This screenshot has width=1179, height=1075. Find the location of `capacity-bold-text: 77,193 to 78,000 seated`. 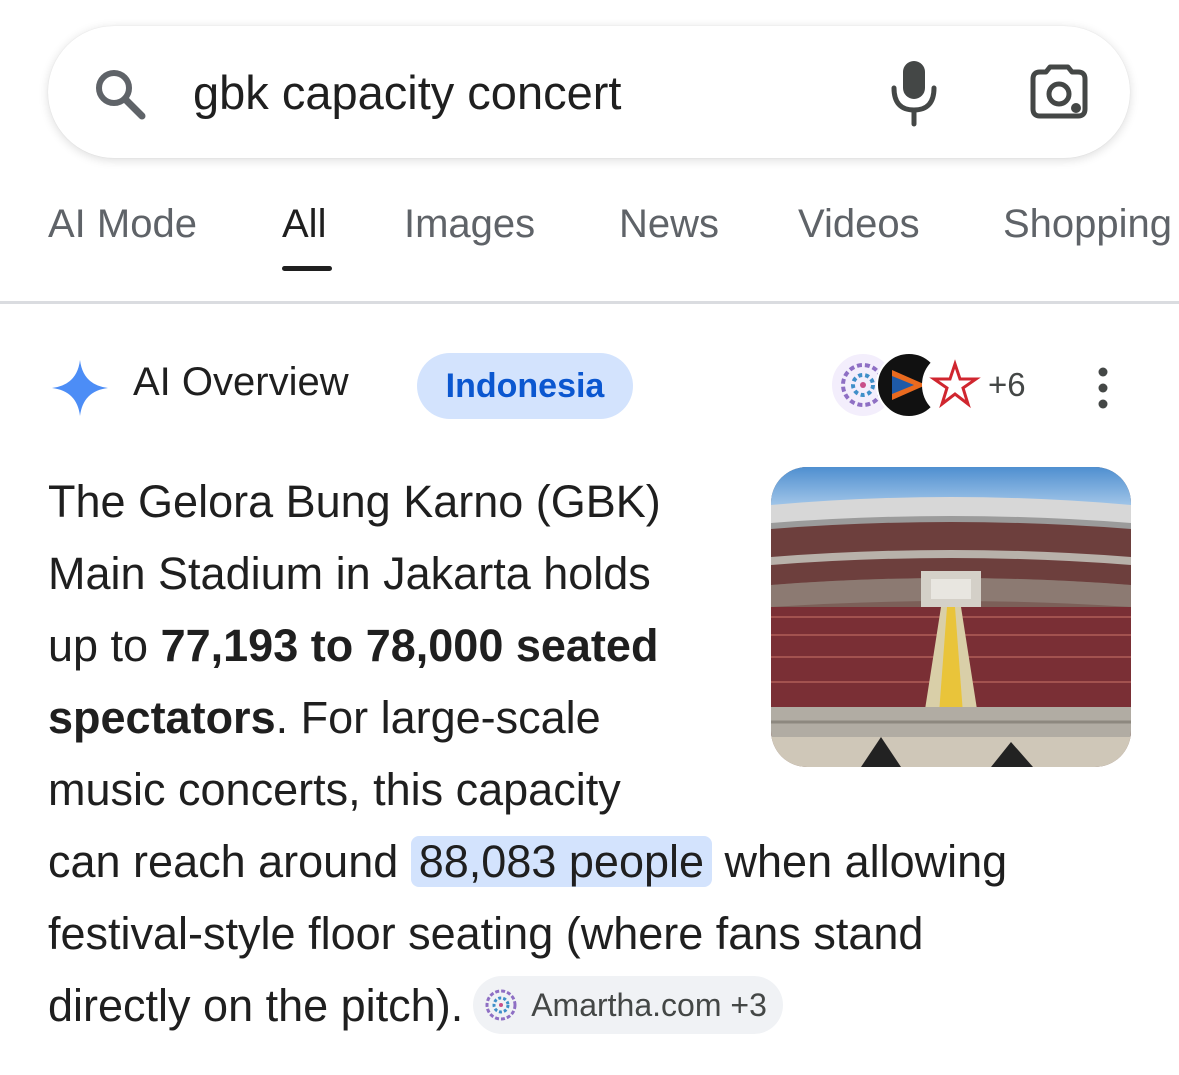

capacity-bold-text: 77,193 to 78,000 seated is located at coordinates (409, 645).